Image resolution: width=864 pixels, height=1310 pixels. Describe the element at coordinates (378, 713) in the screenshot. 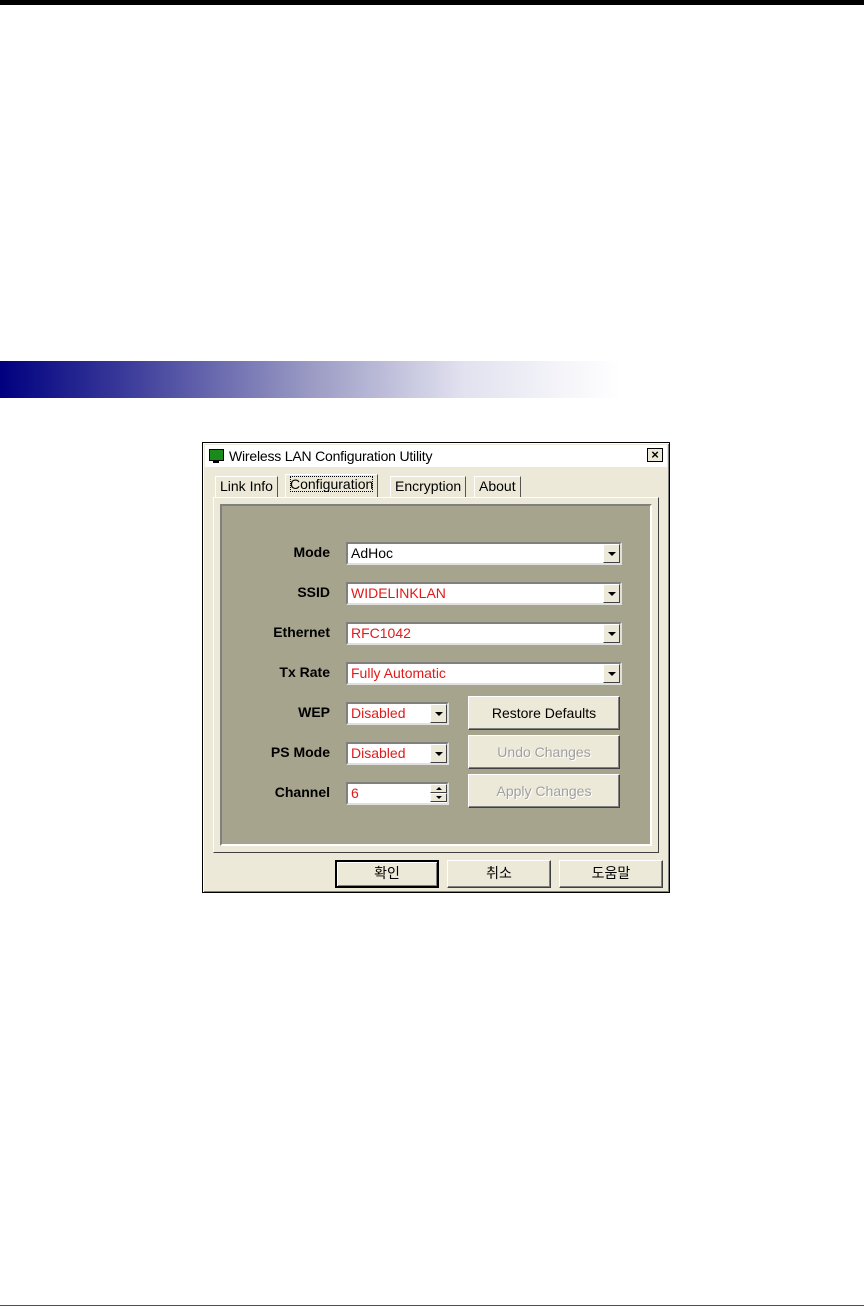

I see `wep-value: Disabled` at that location.